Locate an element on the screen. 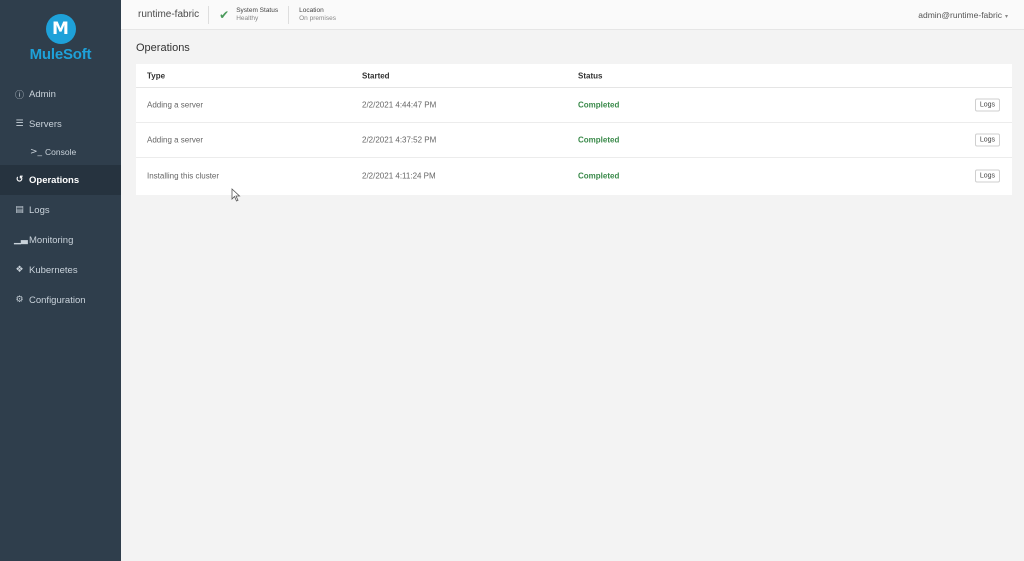 This screenshot has height=561, width=1024. chart-icon: ▁▃ is located at coordinates (21, 240).